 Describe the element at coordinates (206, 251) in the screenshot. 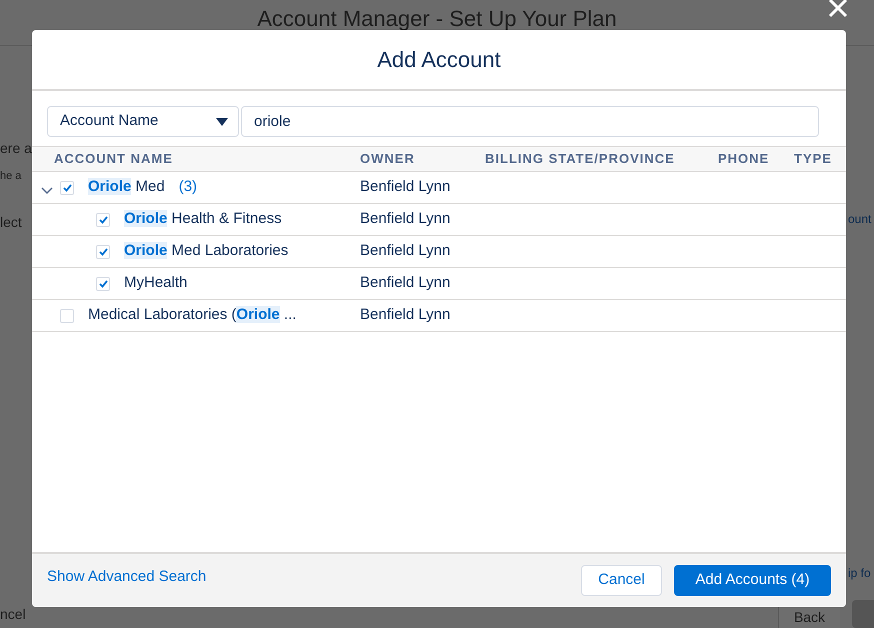

I see `account-name: Oriole Med Laboratories` at that location.